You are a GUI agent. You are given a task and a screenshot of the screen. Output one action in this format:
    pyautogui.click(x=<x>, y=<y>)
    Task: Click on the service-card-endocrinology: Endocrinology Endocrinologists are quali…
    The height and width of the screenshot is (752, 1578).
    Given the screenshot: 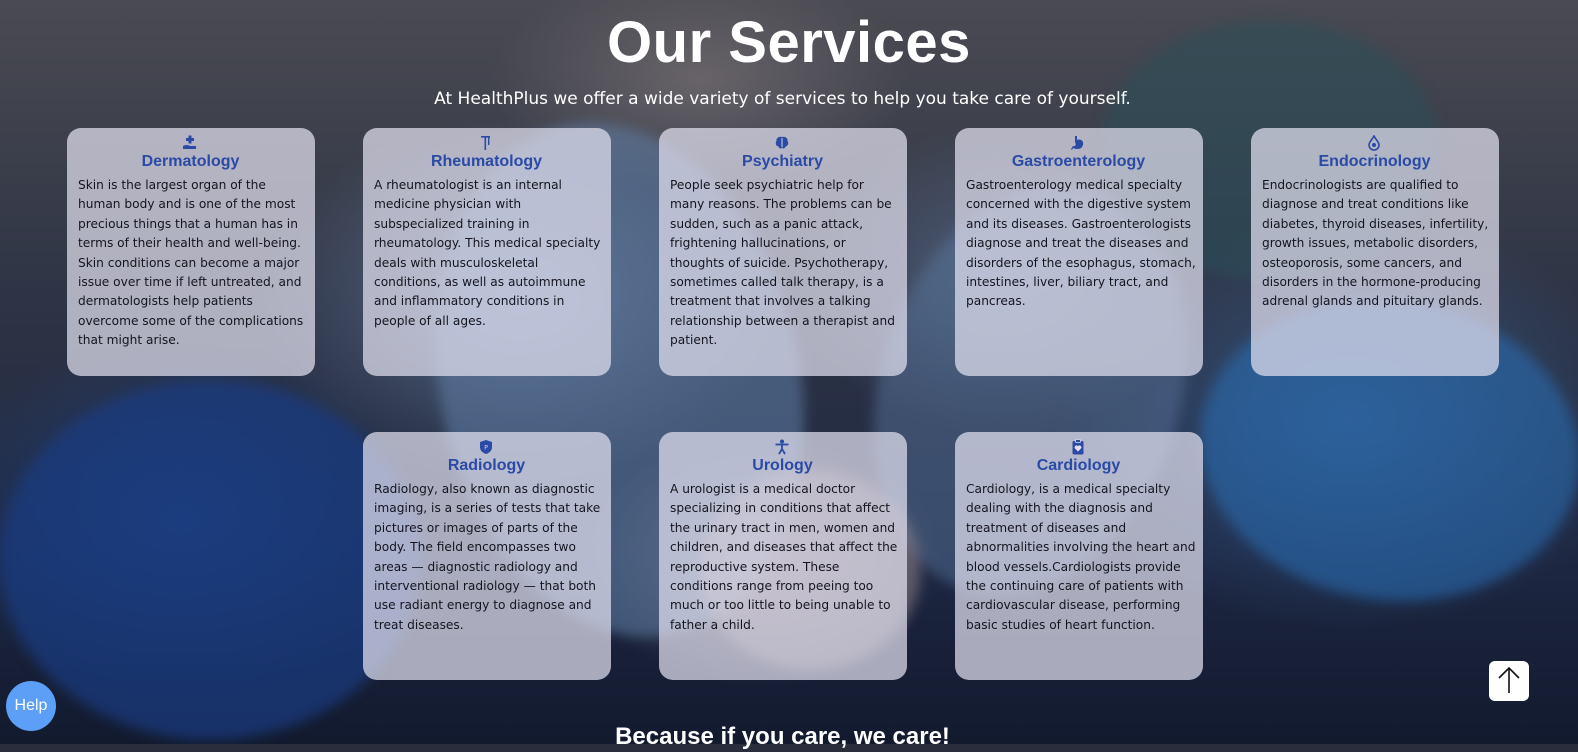 What is the action you would take?
    pyautogui.click(x=1375, y=252)
    